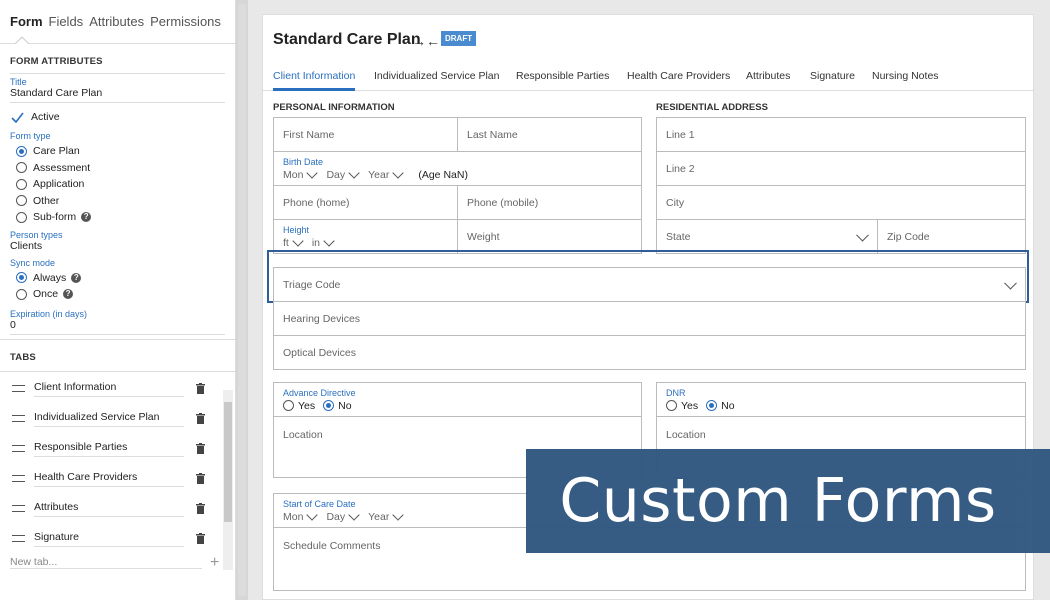  Describe the element at coordinates (905, 80) in the screenshot. I see `tab-nursing-notes: Nursing Notes` at that location.